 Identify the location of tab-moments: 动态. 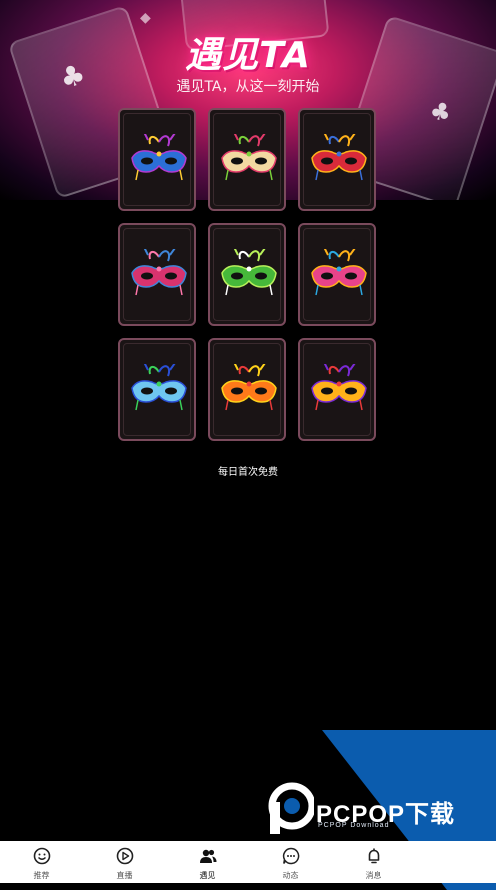
(290, 862).